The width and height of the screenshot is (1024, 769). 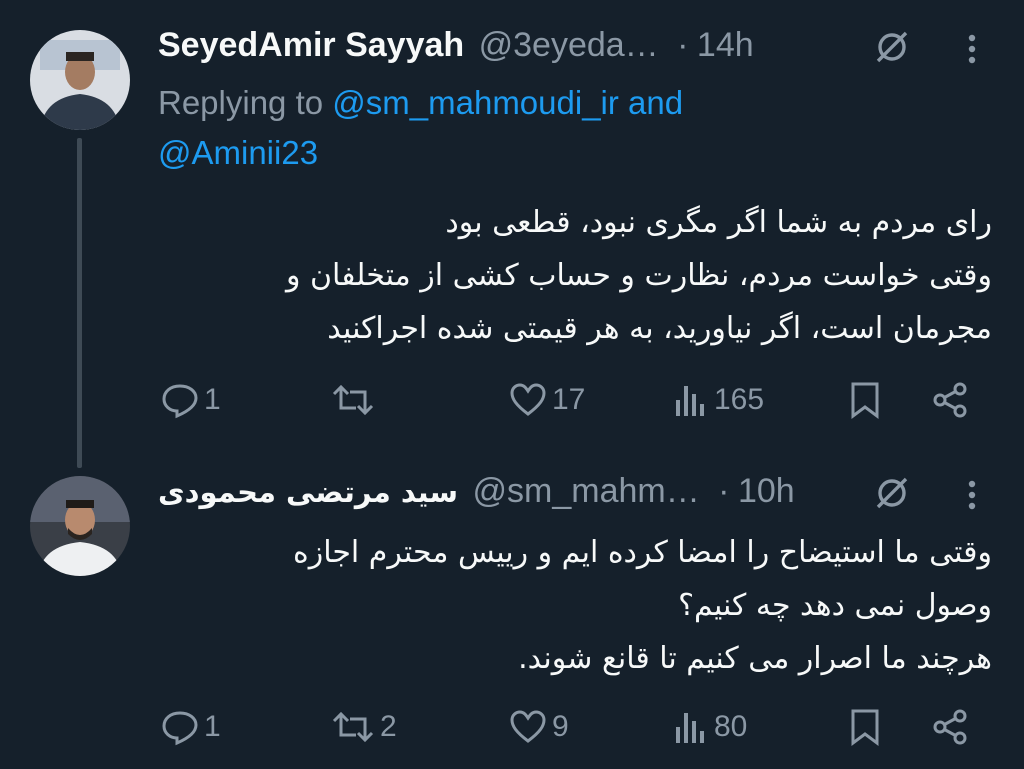 I want to click on like-count: 9, so click(x=560, y=726).